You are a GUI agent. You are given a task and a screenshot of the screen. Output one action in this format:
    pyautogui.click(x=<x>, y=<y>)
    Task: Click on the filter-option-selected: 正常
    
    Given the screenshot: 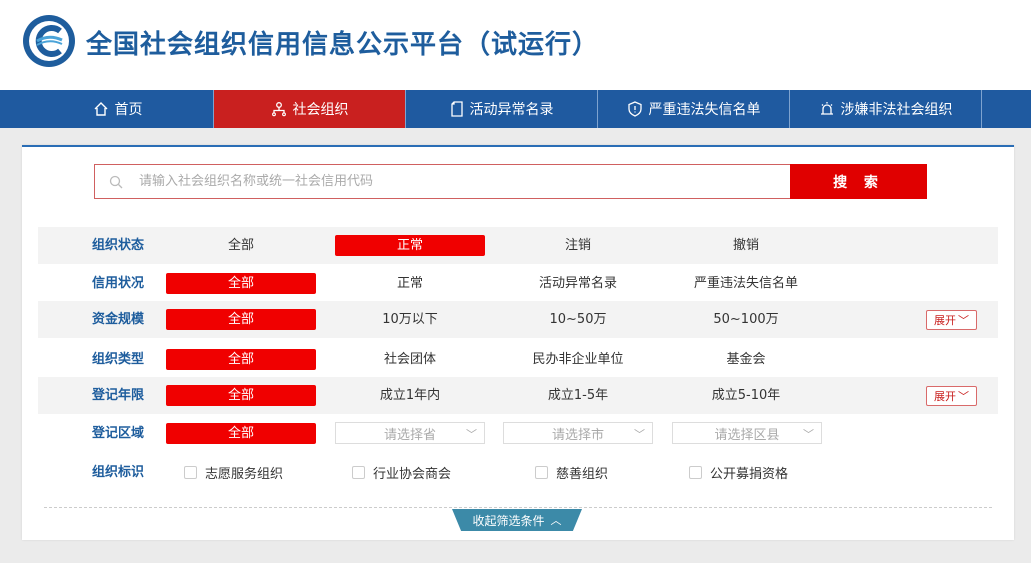 What is the action you would take?
    pyautogui.click(x=410, y=245)
    